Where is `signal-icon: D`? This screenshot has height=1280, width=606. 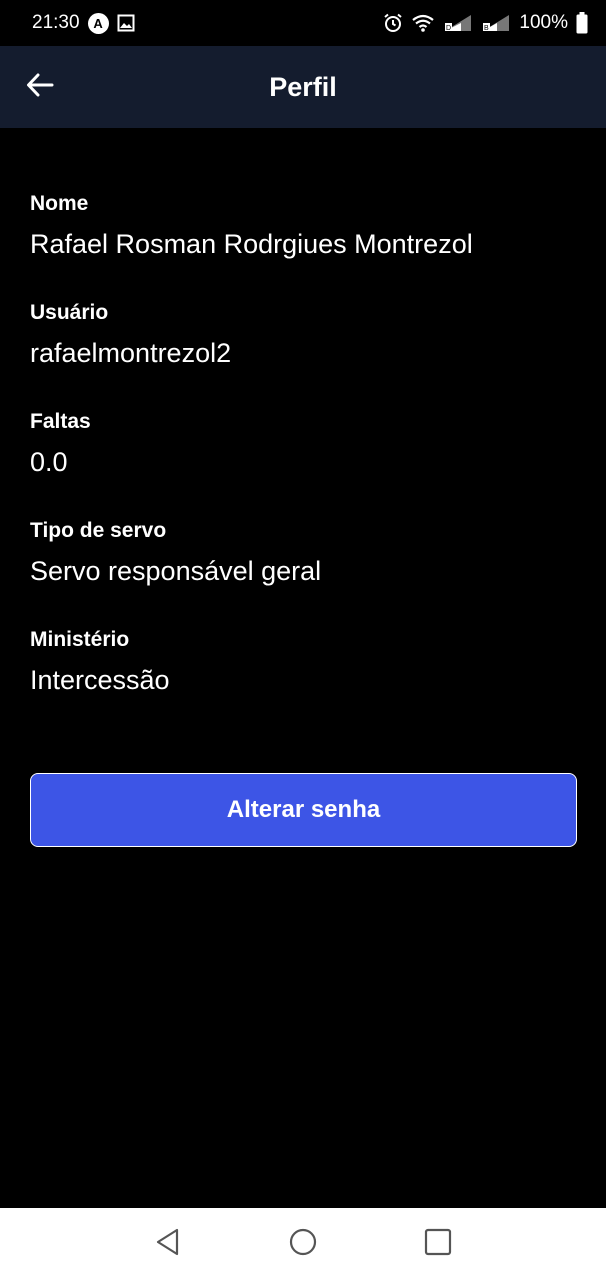
signal-icon: D is located at coordinates (458, 23).